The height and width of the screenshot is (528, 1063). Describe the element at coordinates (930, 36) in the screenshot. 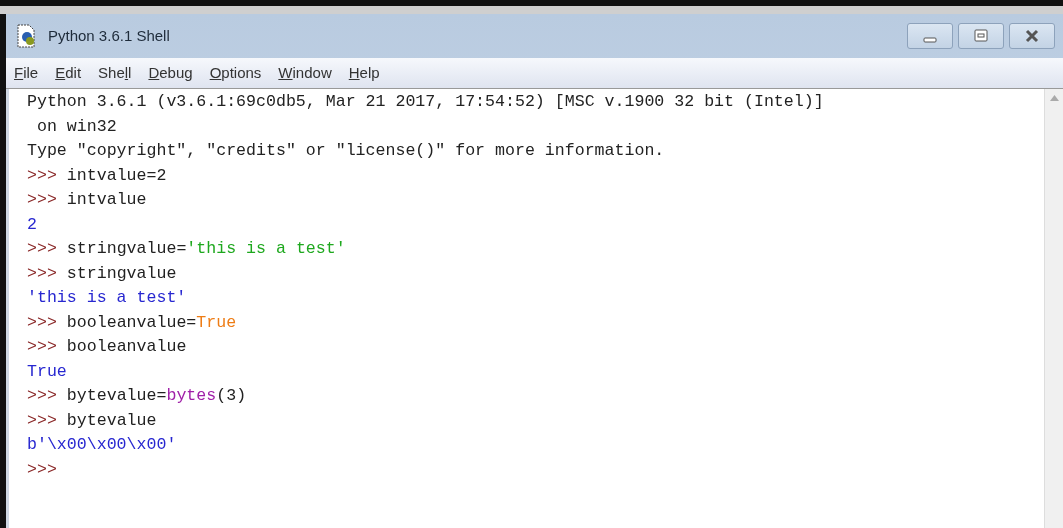

I see `minimize-button` at that location.